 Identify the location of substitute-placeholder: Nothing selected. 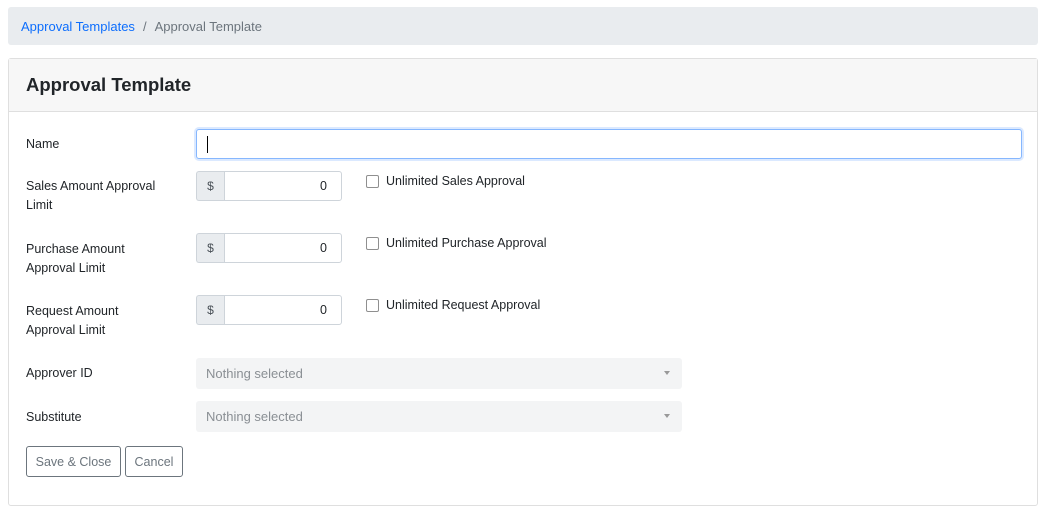
(254, 416).